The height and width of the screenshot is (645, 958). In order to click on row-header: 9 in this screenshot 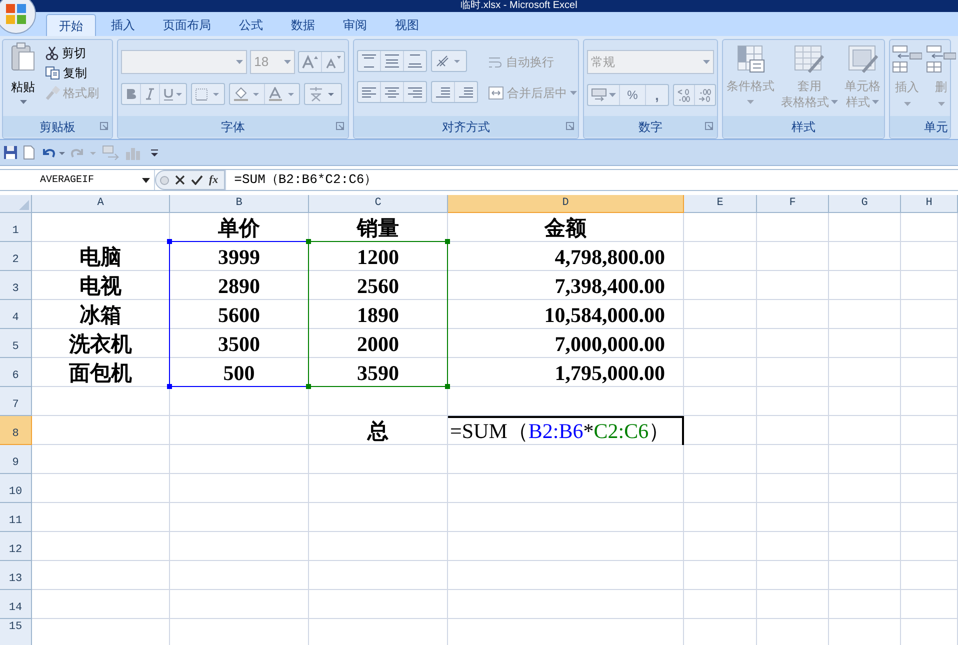, I will do `click(16, 459)`.